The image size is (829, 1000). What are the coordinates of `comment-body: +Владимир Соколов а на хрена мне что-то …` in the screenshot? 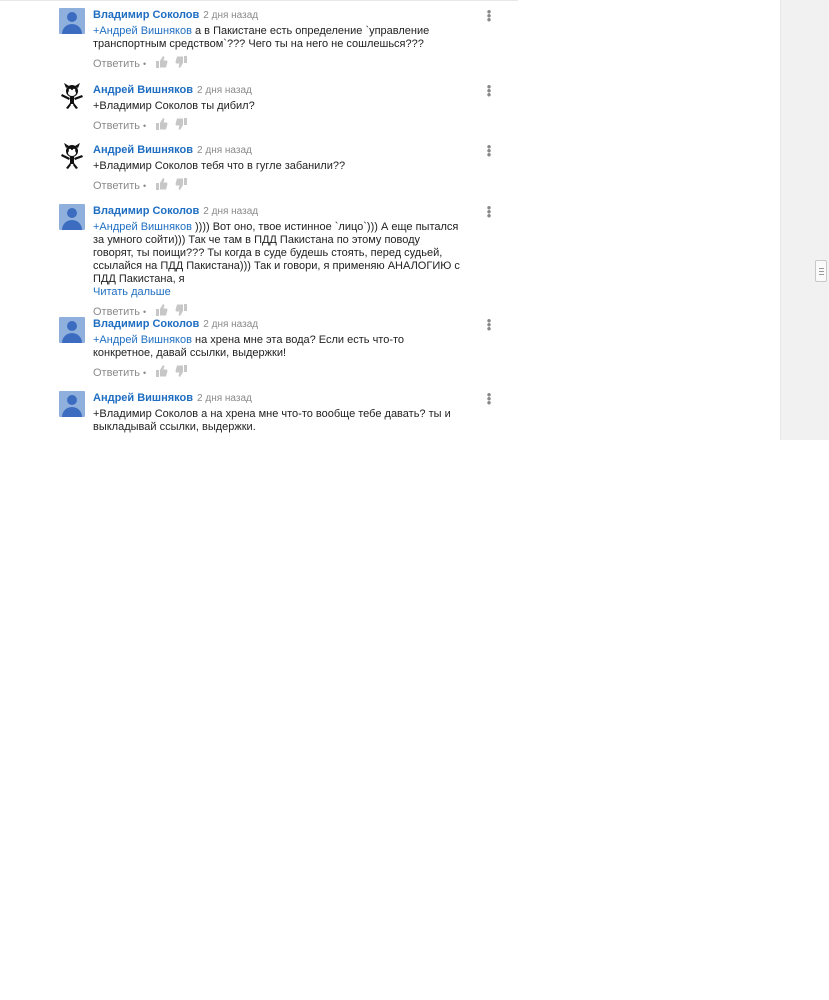 It's located at (272, 420).